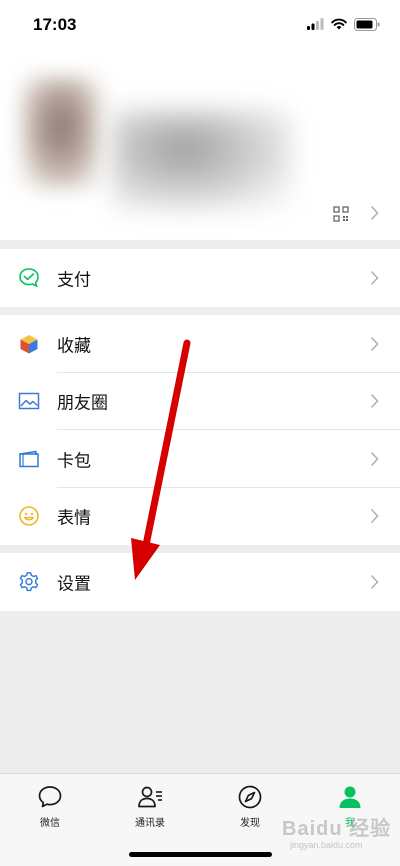 This screenshot has width=400, height=866. What do you see at coordinates (200, 854) in the screenshot?
I see `home-indicator` at bounding box center [200, 854].